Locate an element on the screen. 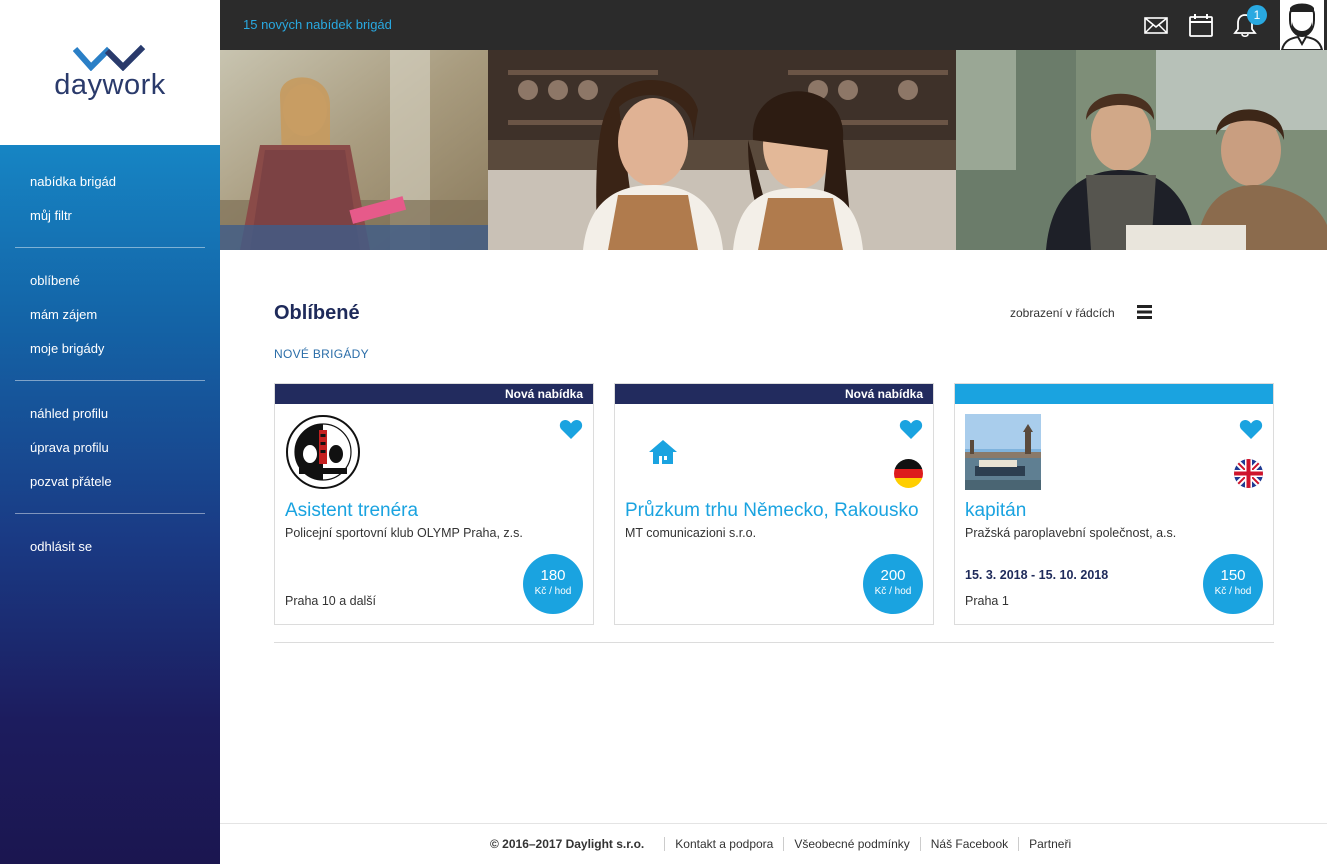 This screenshot has width=1327, height=864. avatar-icon is located at coordinates (1302, 25).